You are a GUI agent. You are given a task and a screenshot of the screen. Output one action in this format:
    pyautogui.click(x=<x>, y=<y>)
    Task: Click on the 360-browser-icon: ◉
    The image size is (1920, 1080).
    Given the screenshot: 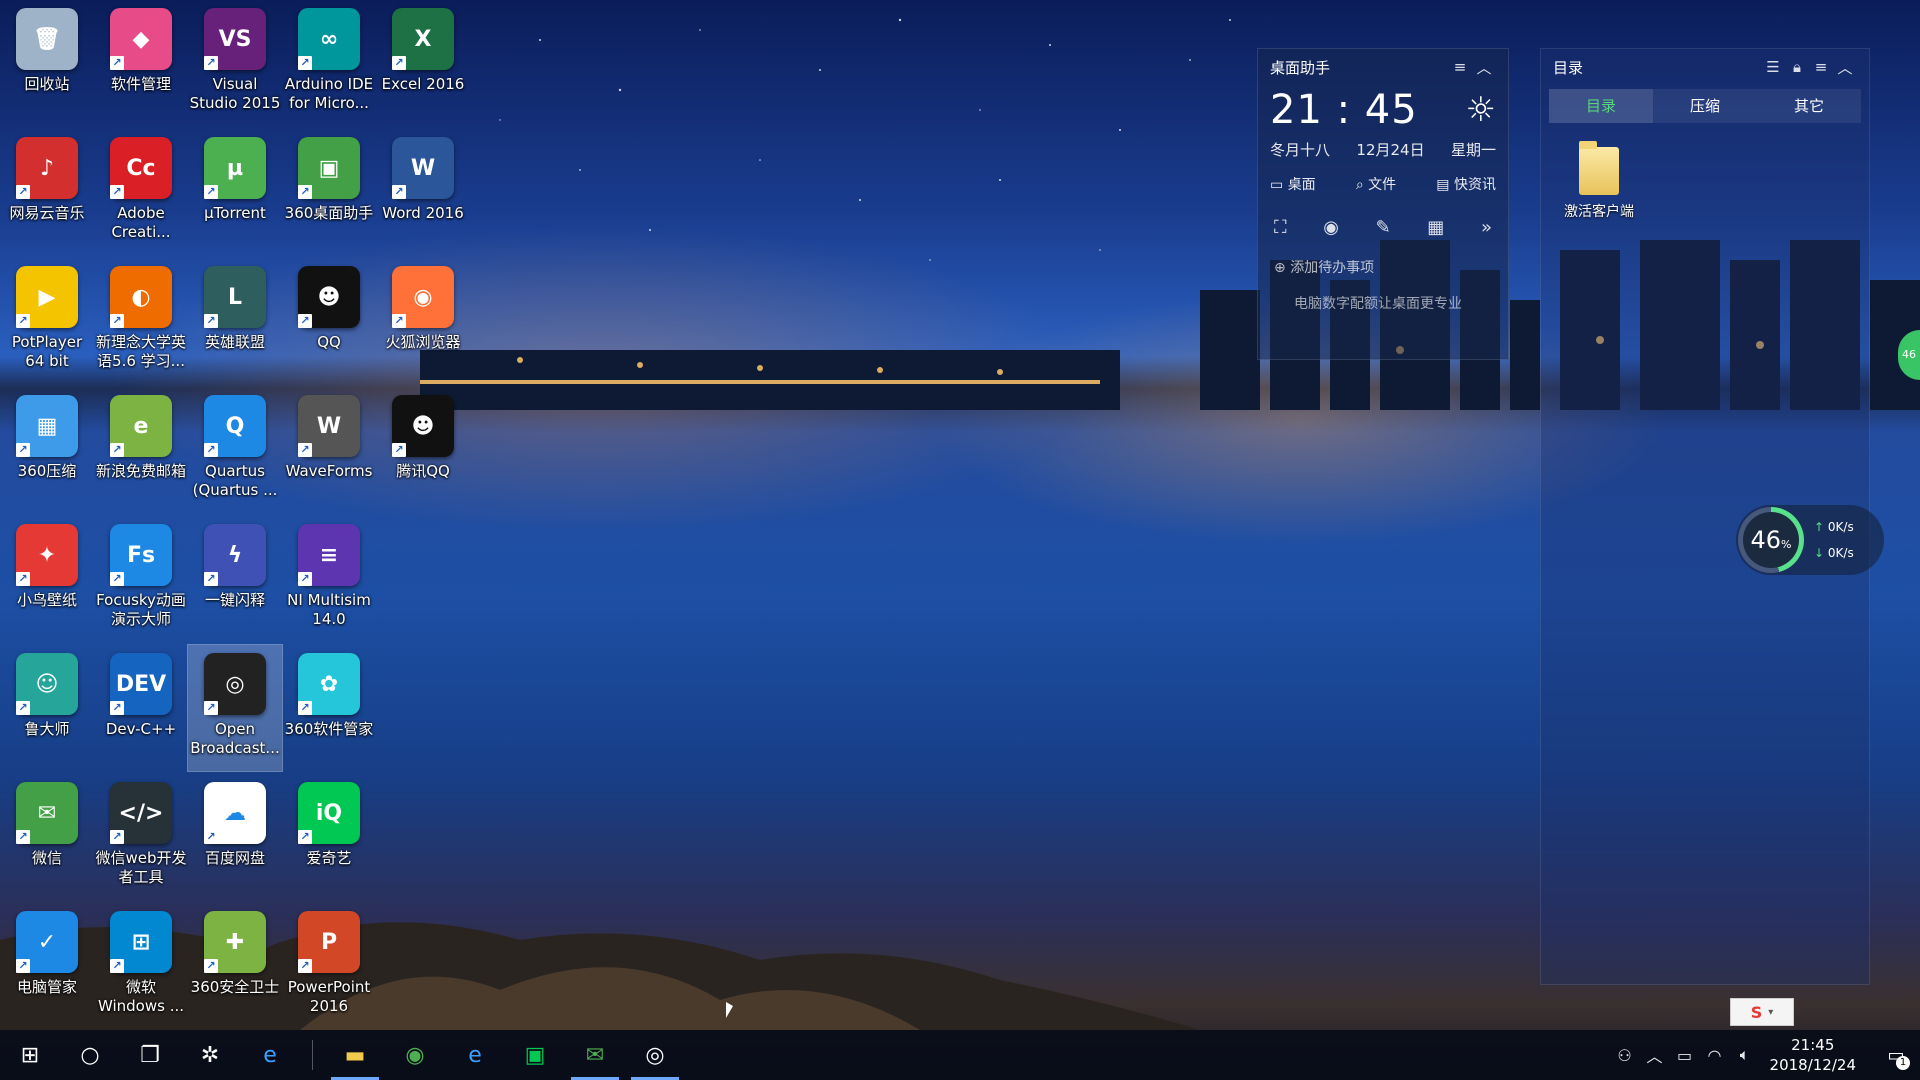 What is the action you would take?
    pyautogui.click(x=415, y=1055)
    